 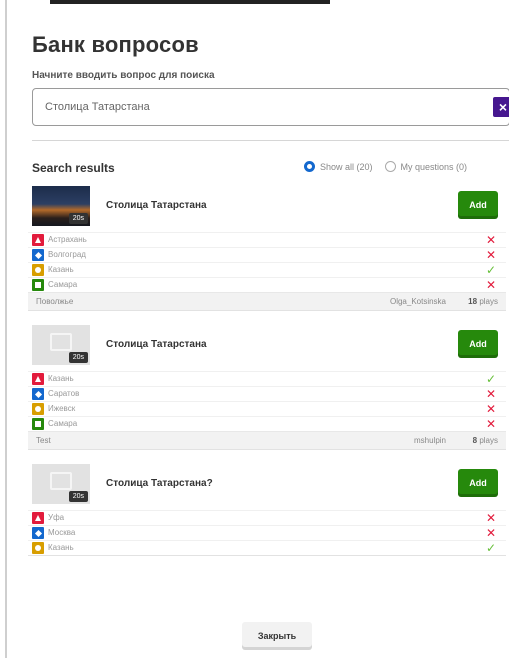 I want to click on plays-count: 18 plays, so click(x=483, y=301).